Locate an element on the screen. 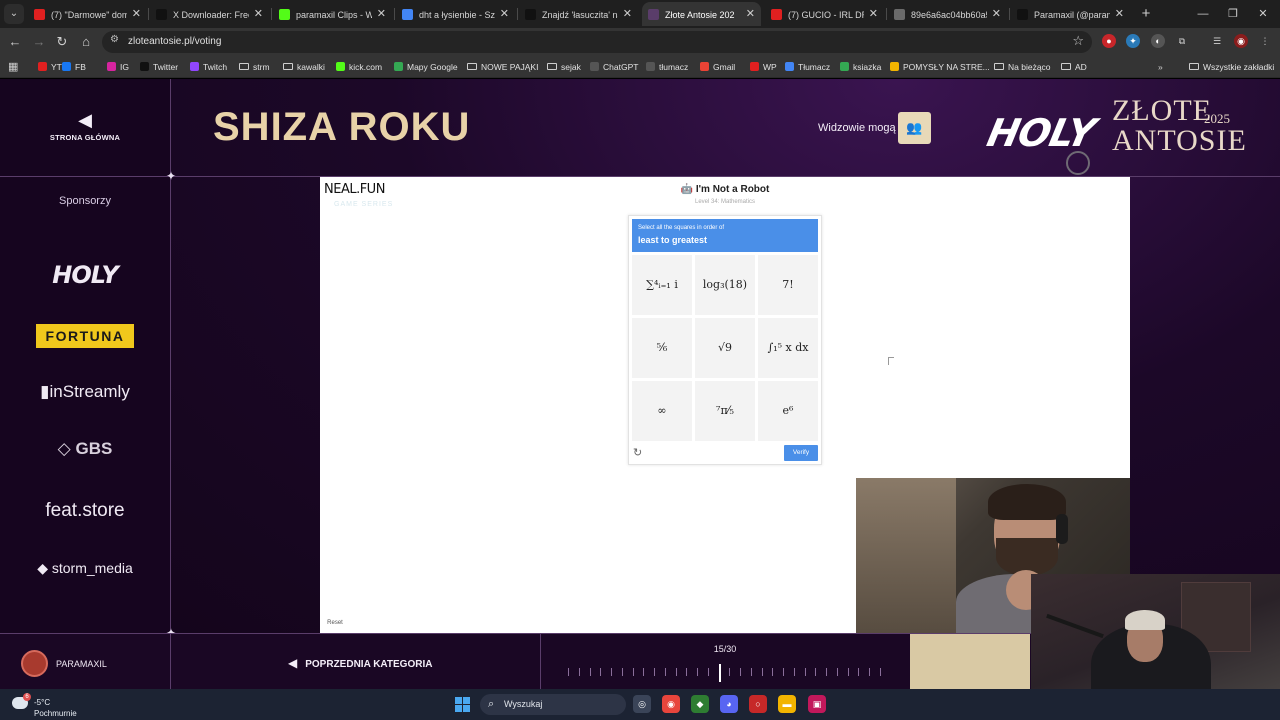  captcha-square: ∑⁴ᵢ₌₁ i is located at coordinates (662, 285).